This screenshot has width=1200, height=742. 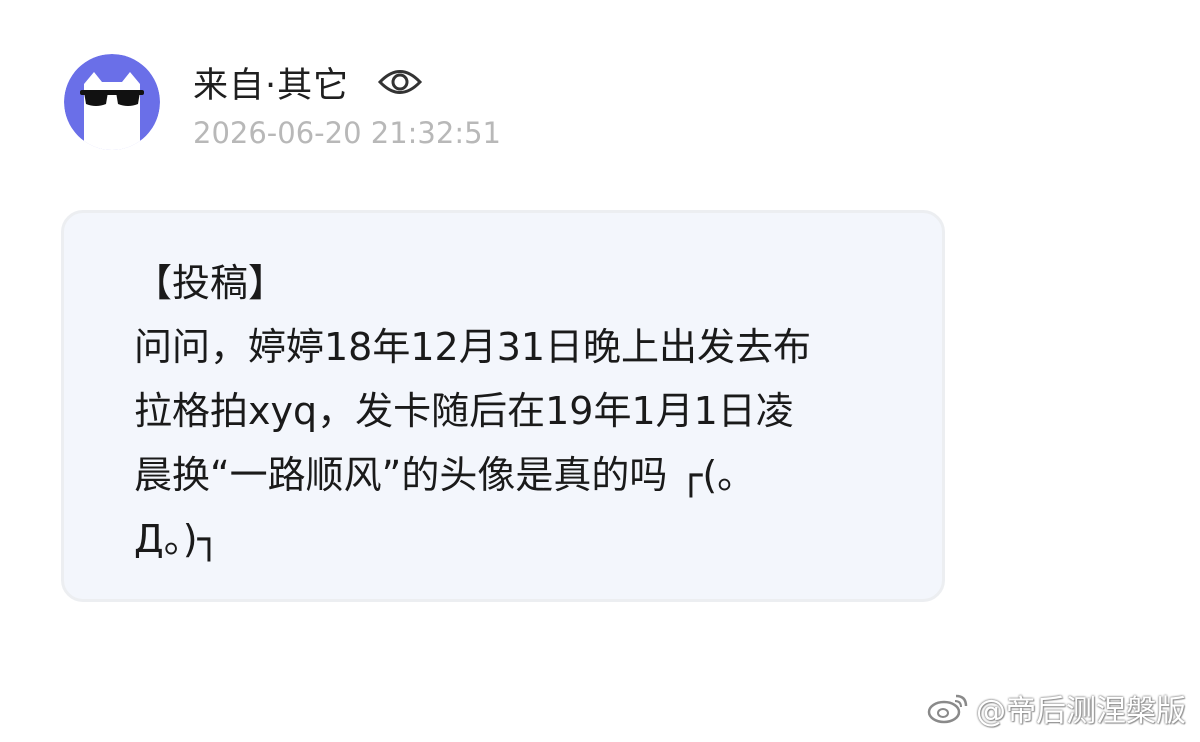 What do you see at coordinates (400, 82) in the screenshot?
I see `eye-icon` at bounding box center [400, 82].